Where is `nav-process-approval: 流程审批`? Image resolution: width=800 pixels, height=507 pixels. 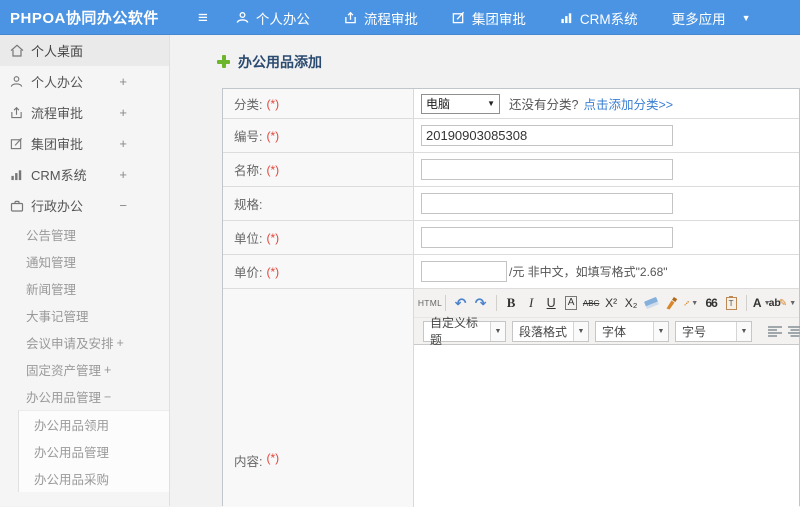 nav-process-approval: 流程审批 is located at coordinates (381, 18).